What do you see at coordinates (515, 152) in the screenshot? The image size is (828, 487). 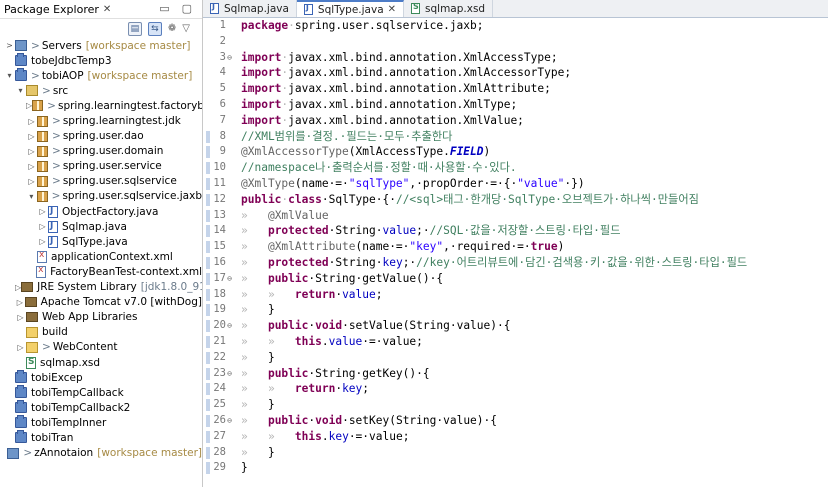 I see `code-line: 9 @XmlAccessorType(XmlAccessType.FIELD)` at bounding box center [515, 152].